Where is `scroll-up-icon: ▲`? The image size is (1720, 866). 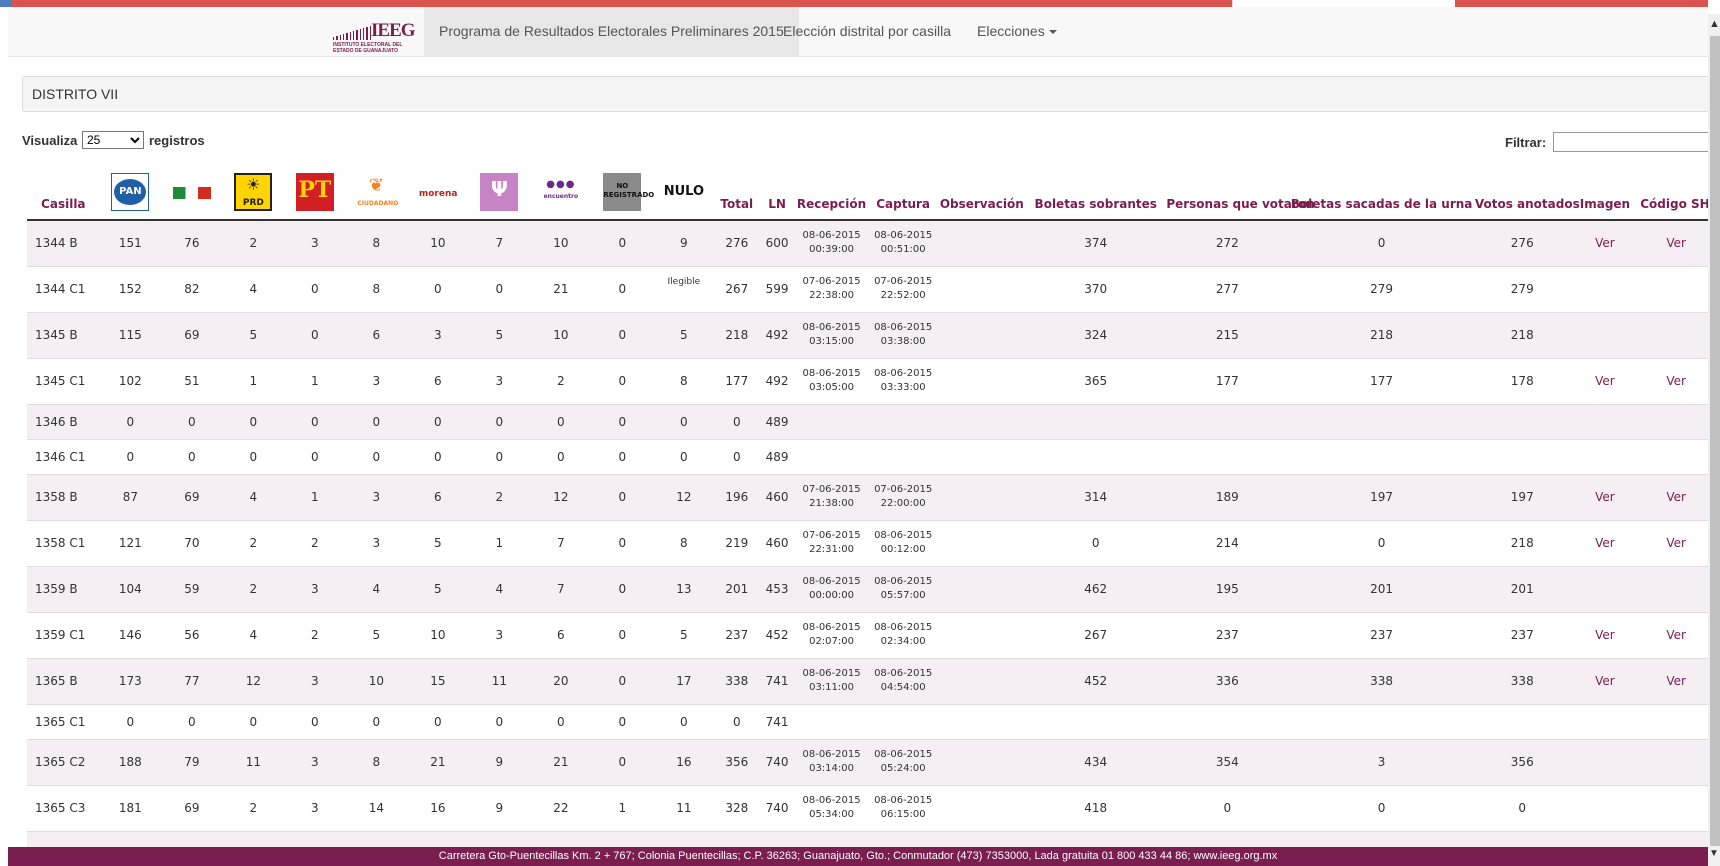
scroll-up-icon: ▲ is located at coordinates (1714, 24).